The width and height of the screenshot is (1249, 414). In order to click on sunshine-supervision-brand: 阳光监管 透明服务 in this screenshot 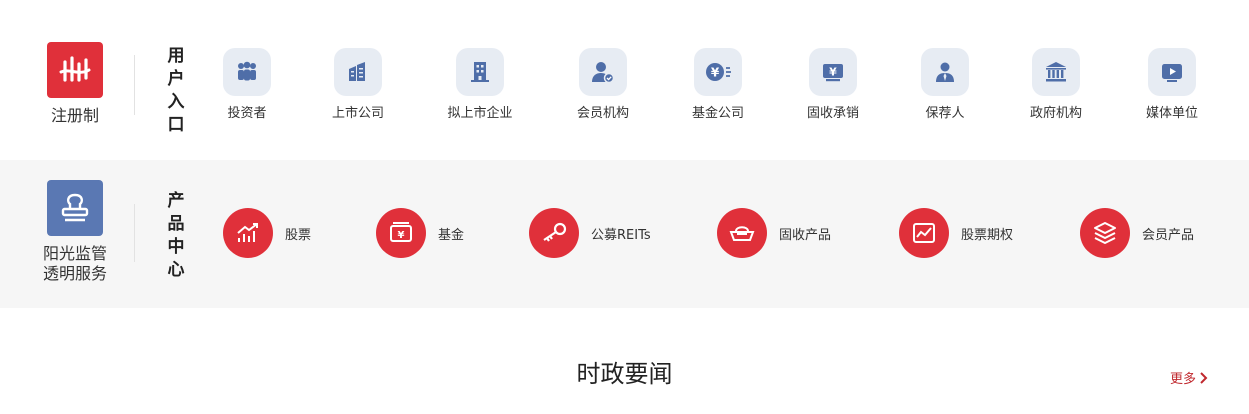, I will do `click(75, 232)`.